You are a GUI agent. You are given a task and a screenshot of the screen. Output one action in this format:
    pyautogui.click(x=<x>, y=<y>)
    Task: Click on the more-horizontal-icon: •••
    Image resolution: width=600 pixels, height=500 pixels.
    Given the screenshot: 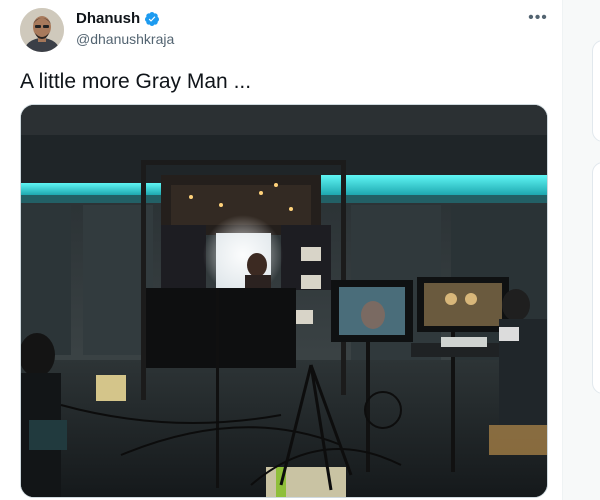 What is the action you would take?
    pyautogui.click(x=538, y=17)
    